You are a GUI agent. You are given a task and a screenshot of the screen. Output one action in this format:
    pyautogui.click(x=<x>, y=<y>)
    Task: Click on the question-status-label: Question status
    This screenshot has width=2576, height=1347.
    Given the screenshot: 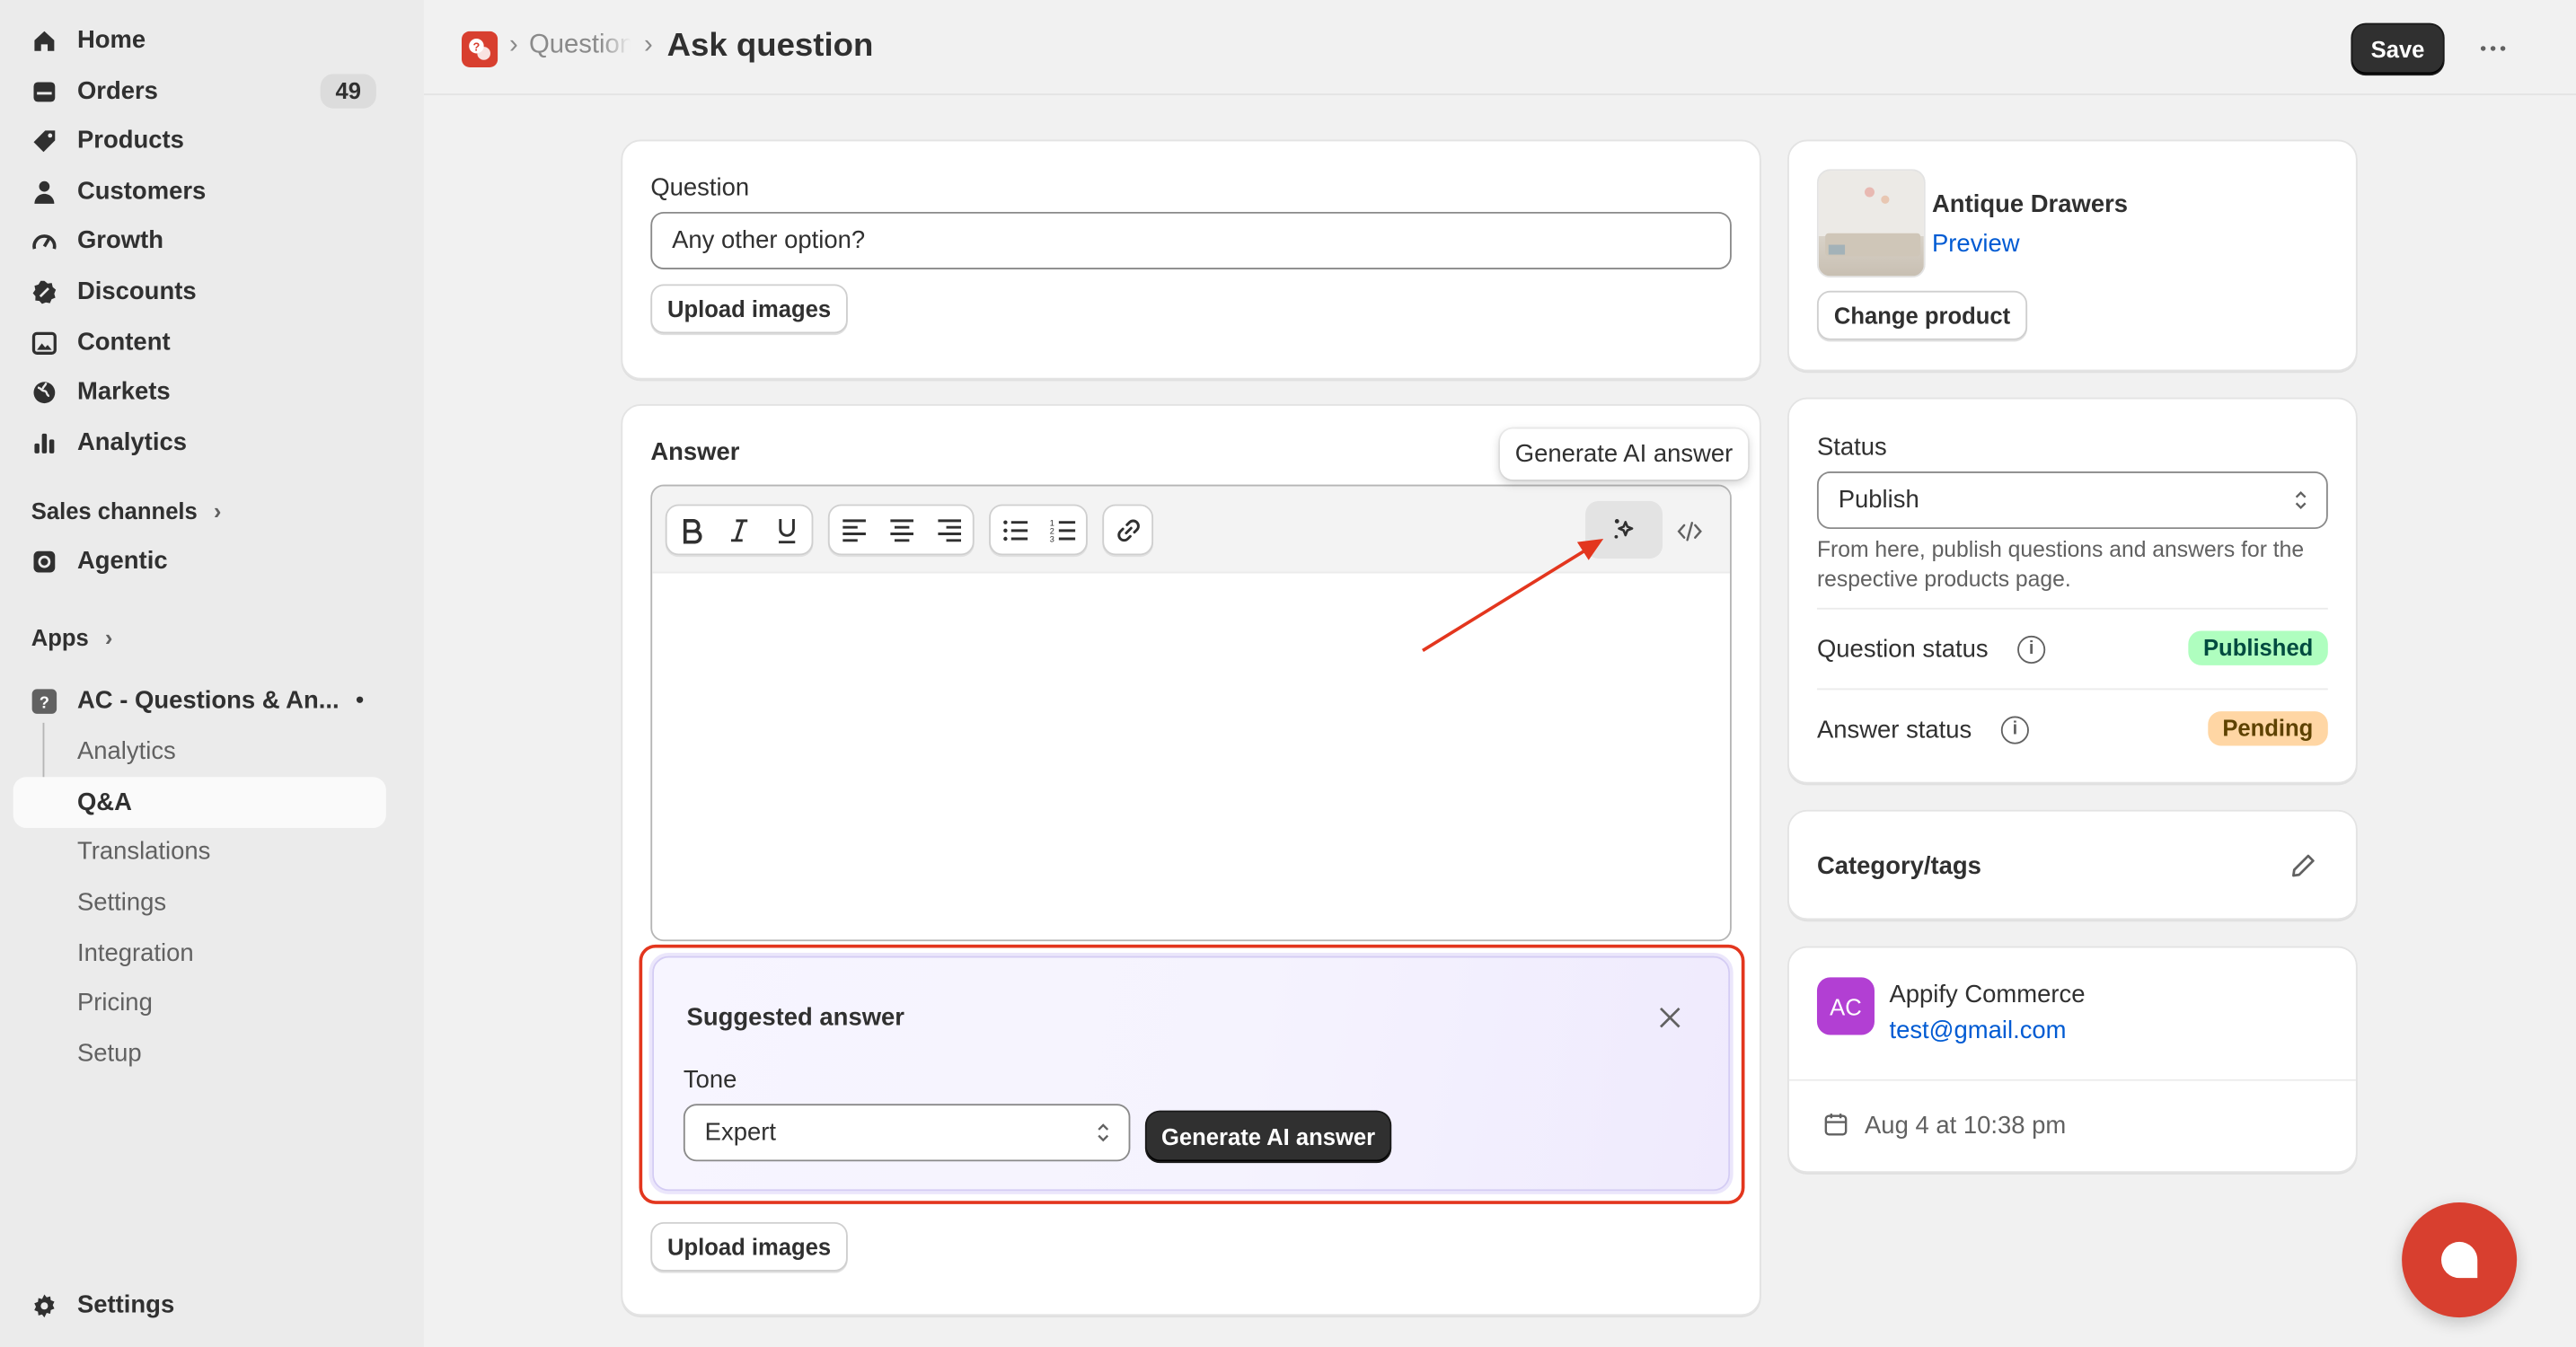 What is the action you would take?
    pyautogui.click(x=1902, y=650)
    